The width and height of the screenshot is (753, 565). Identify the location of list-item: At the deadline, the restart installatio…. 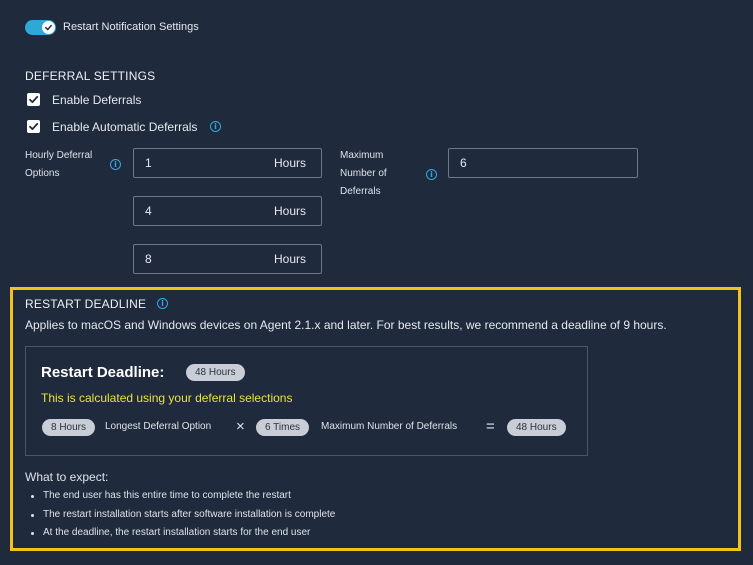
(180, 536).